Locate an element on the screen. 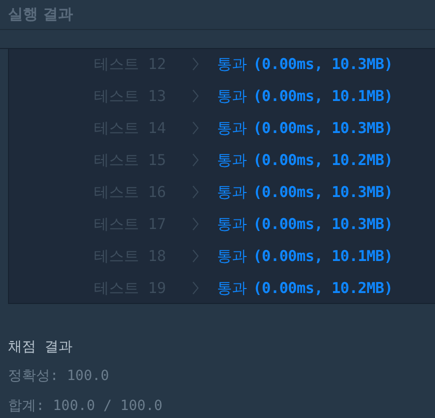  score-text: 합계: 100.0 / 100.0 is located at coordinates (86, 406).